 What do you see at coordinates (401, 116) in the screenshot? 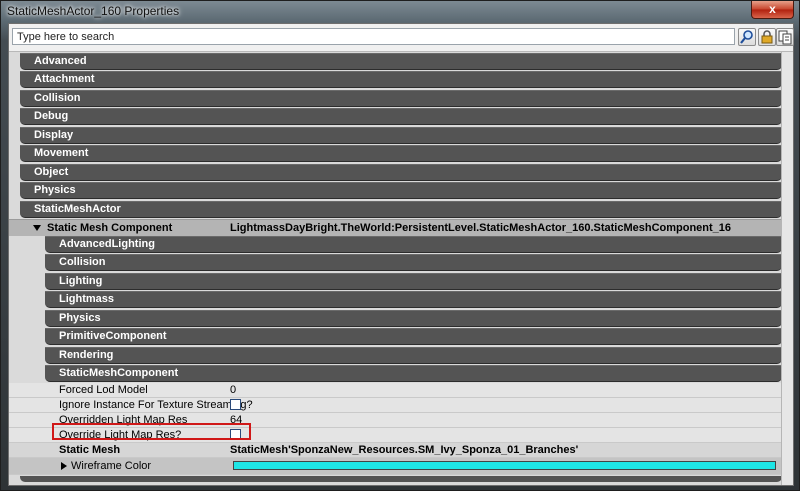
I see `category-debug: Debug` at bounding box center [401, 116].